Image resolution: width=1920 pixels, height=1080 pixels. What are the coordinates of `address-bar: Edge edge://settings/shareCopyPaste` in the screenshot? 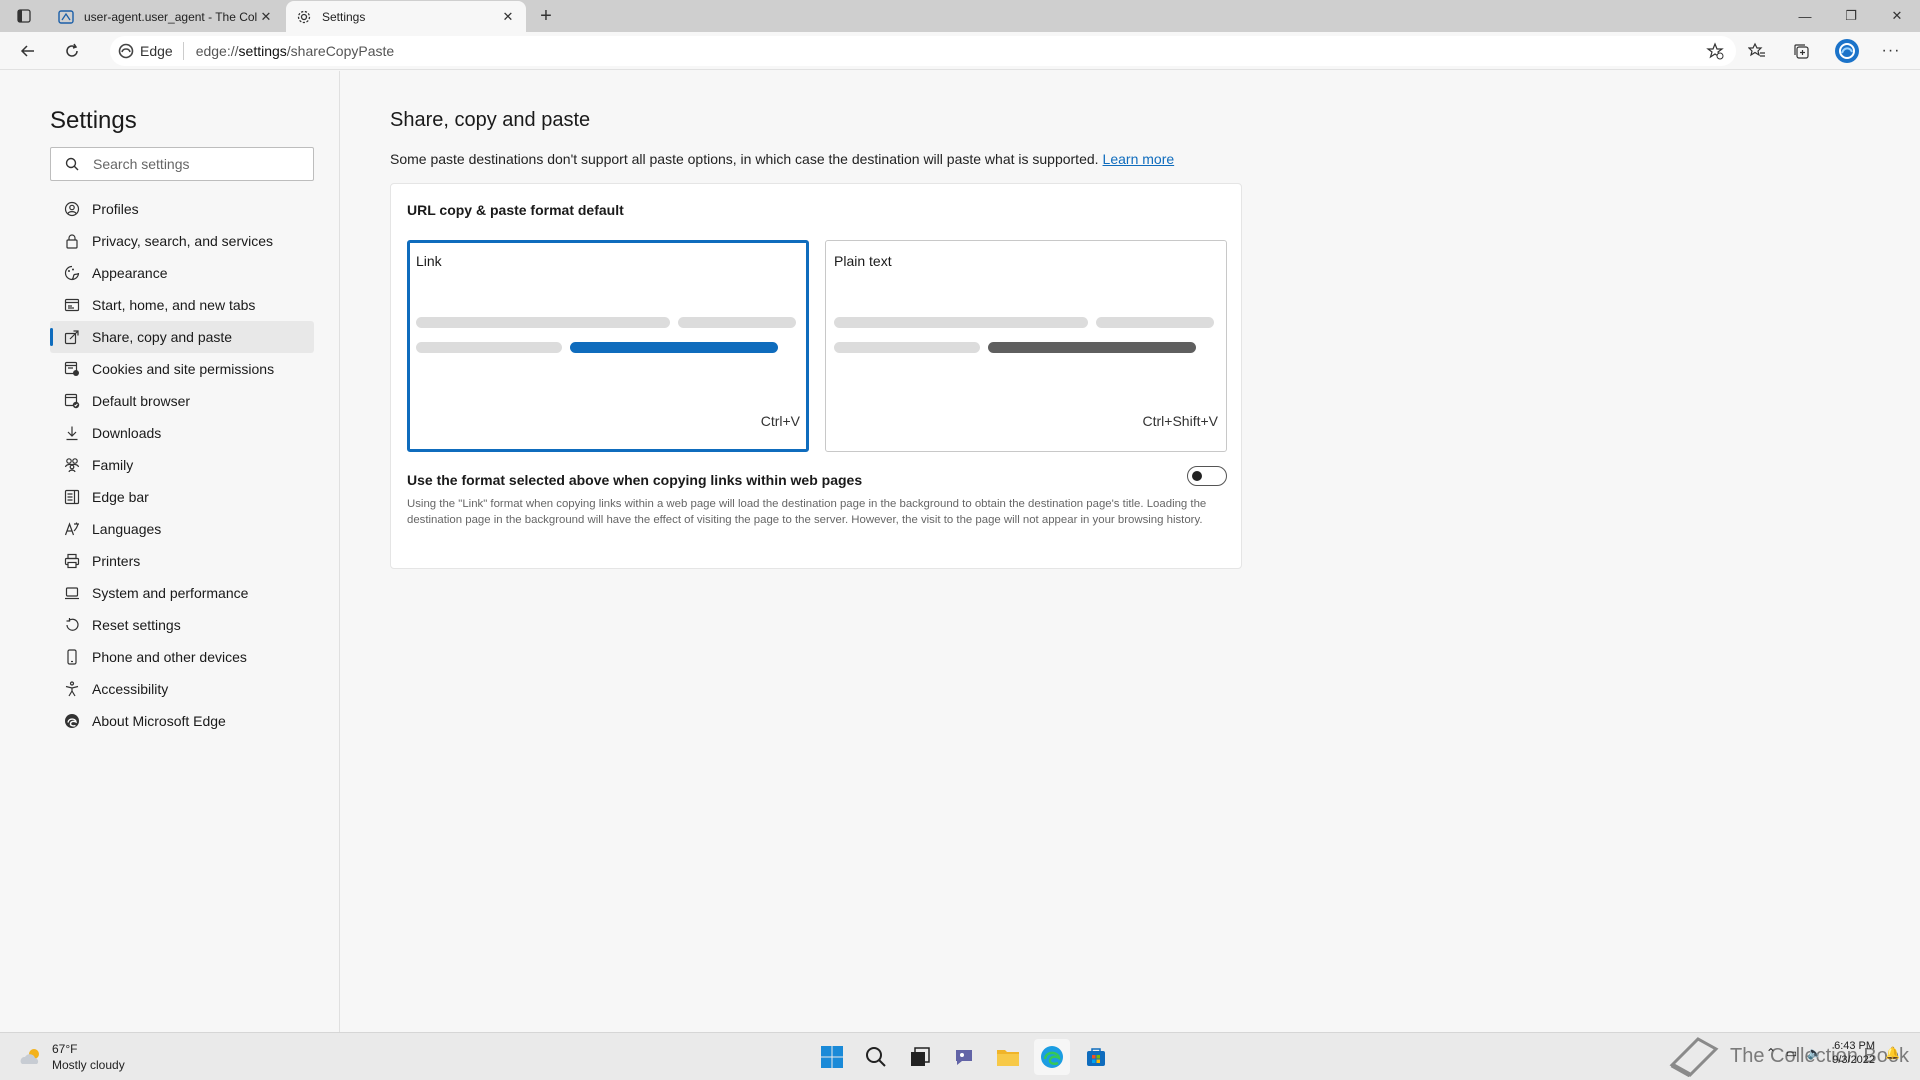 It's located at (923, 51).